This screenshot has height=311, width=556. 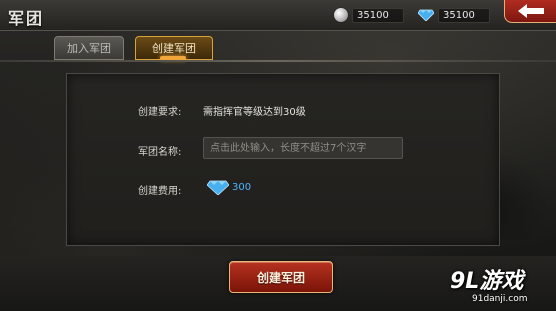 I want to click on silver-amount: 35100, so click(x=378, y=15).